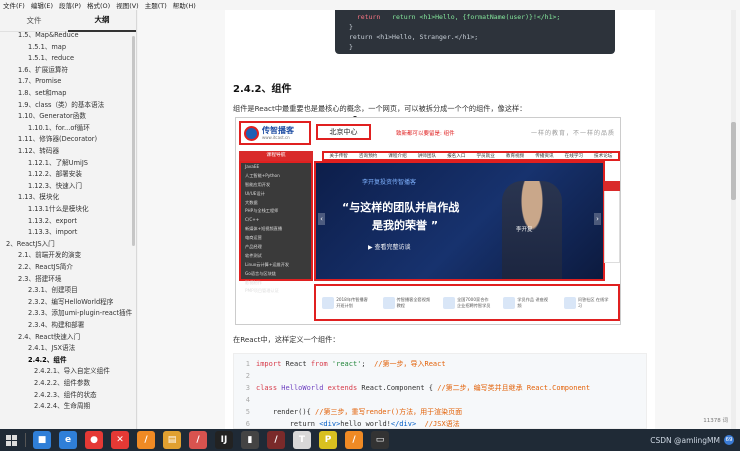 The image size is (740, 451). Describe the element at coordinates (389, 182) in the screenshot. I see `banner-caption: 李开复投资传智播客` at that location.